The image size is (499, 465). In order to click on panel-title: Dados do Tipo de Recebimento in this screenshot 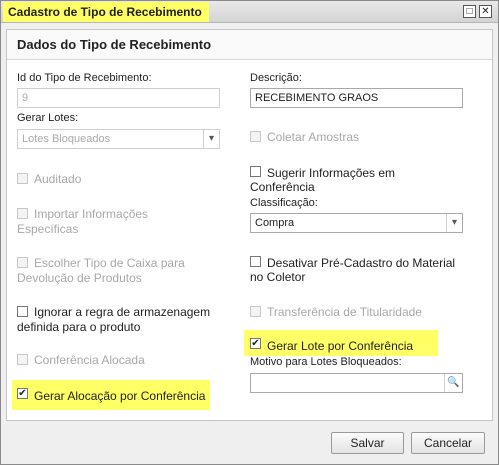, I will do `click(114, 44)`.